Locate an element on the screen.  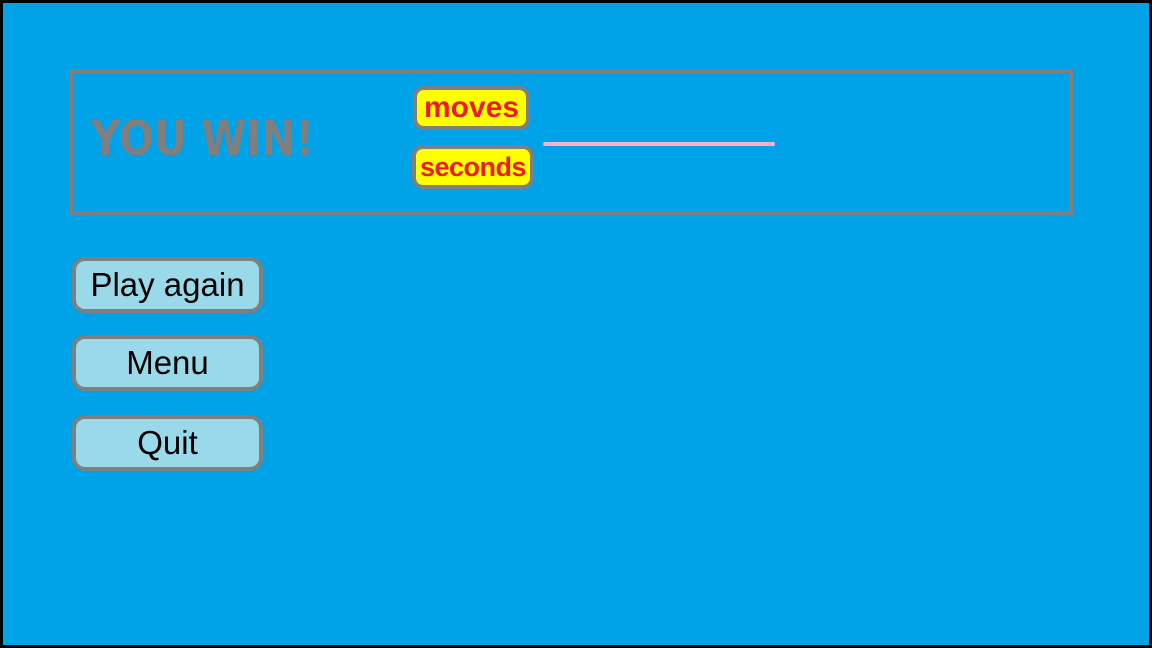
play-again-button: Play again is located at coordinates (167, 285).